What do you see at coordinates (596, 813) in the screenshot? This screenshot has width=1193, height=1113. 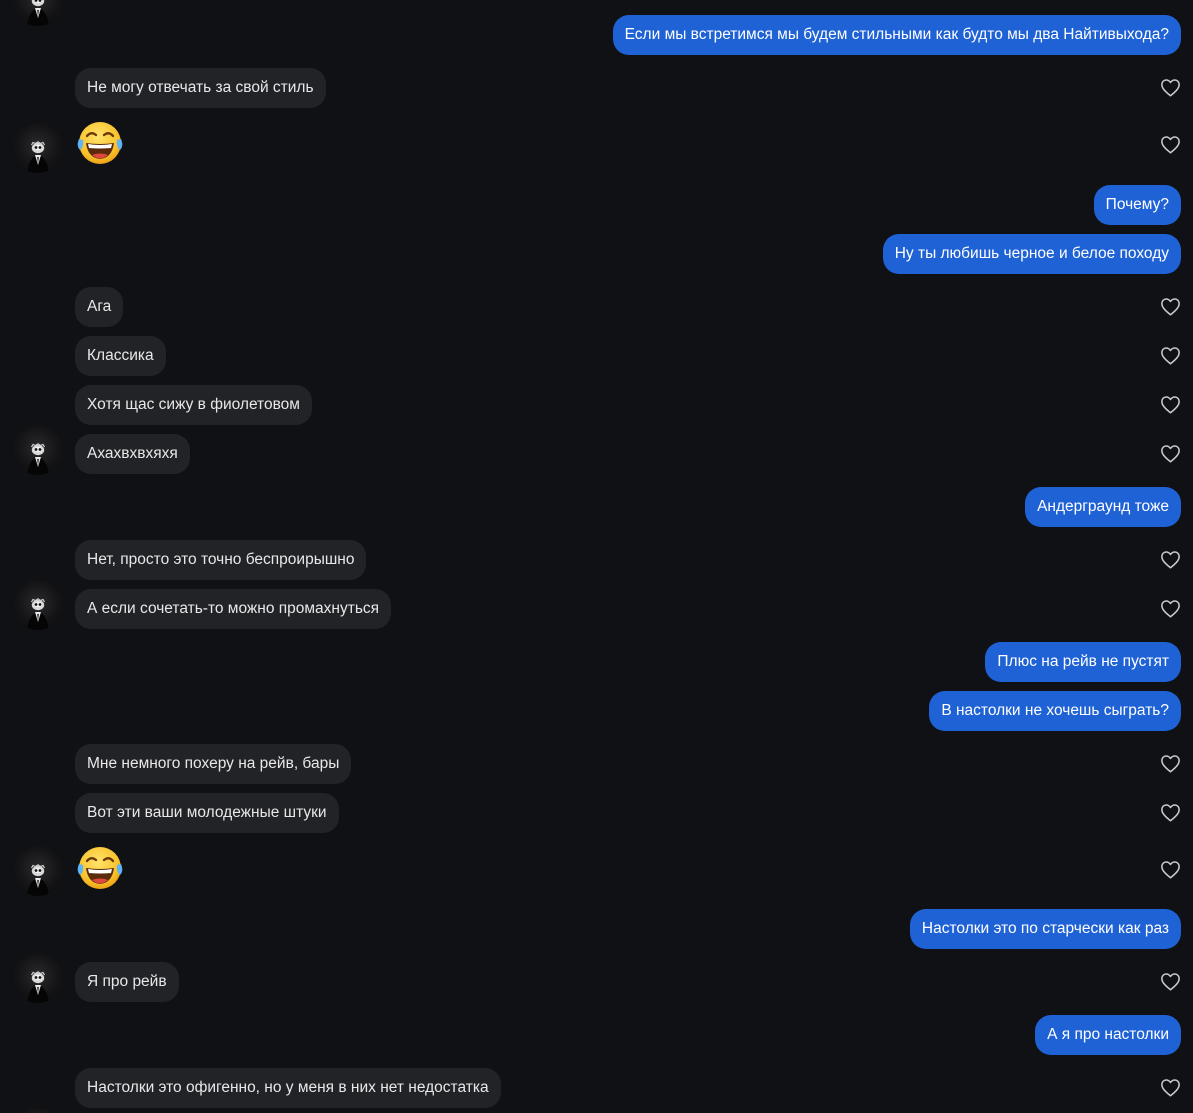 I see `incoming-message: Вот эти ваши молодежные штуки` at bounding box center [596, 813].